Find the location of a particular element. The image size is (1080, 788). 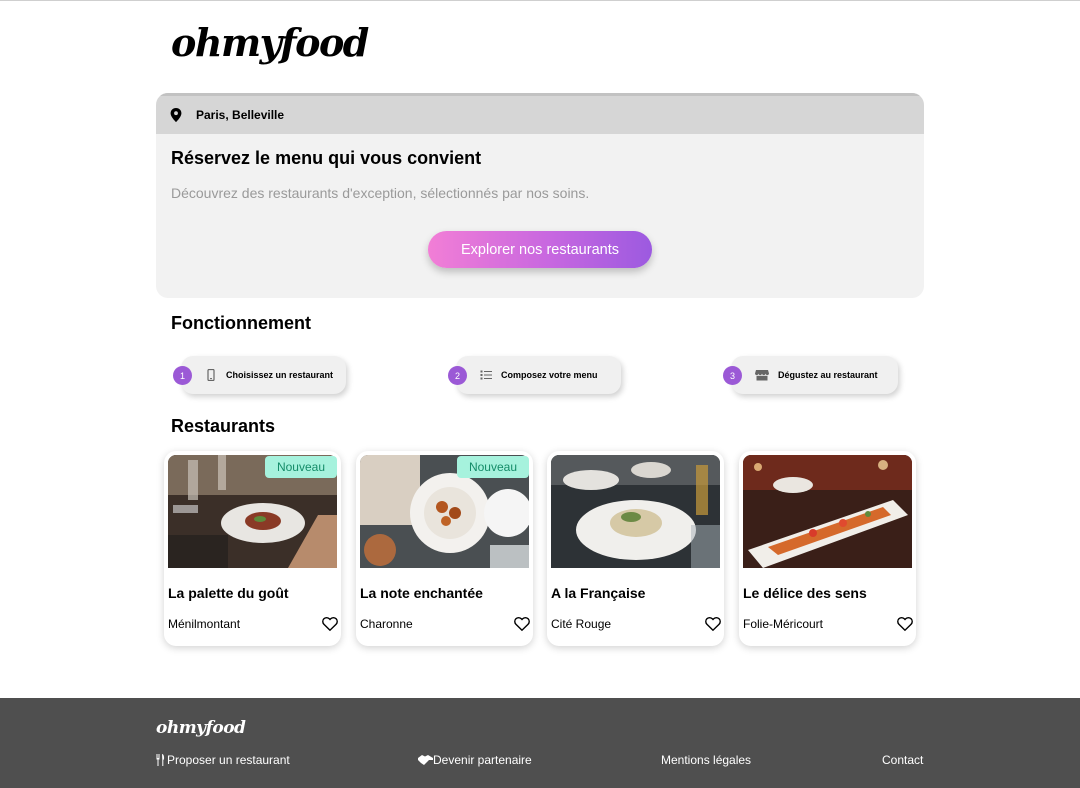

restaurant-card: A la Française Cité Rouge is located at coordinates (635, 548).